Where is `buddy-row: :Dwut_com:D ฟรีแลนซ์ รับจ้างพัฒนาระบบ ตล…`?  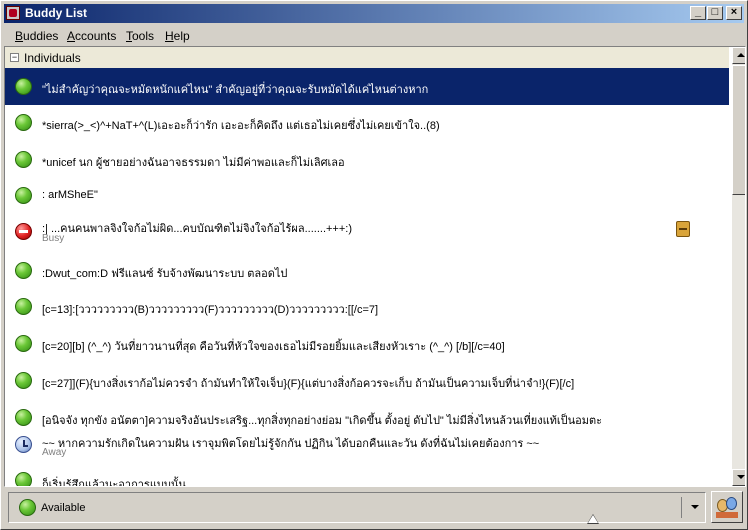
buddy-row: :Dwut_com:D ฟรีแลนซ์ รับจ้างพัฒนาระบบ ตล… is located at coordinates (367, 270).